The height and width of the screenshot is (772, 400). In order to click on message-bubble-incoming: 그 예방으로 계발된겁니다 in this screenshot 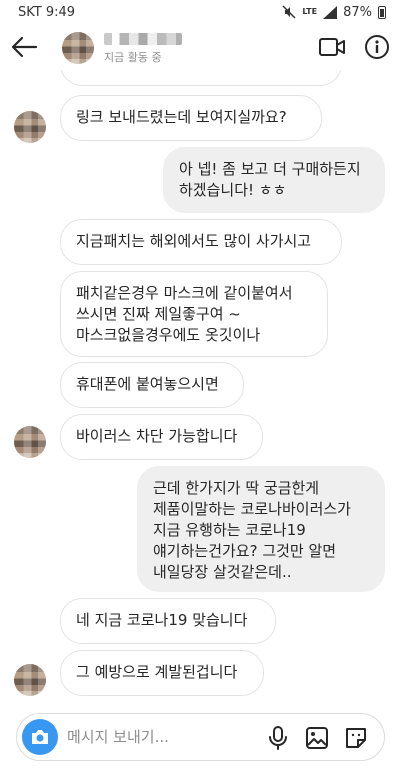, I will do `click(162, 673)`.